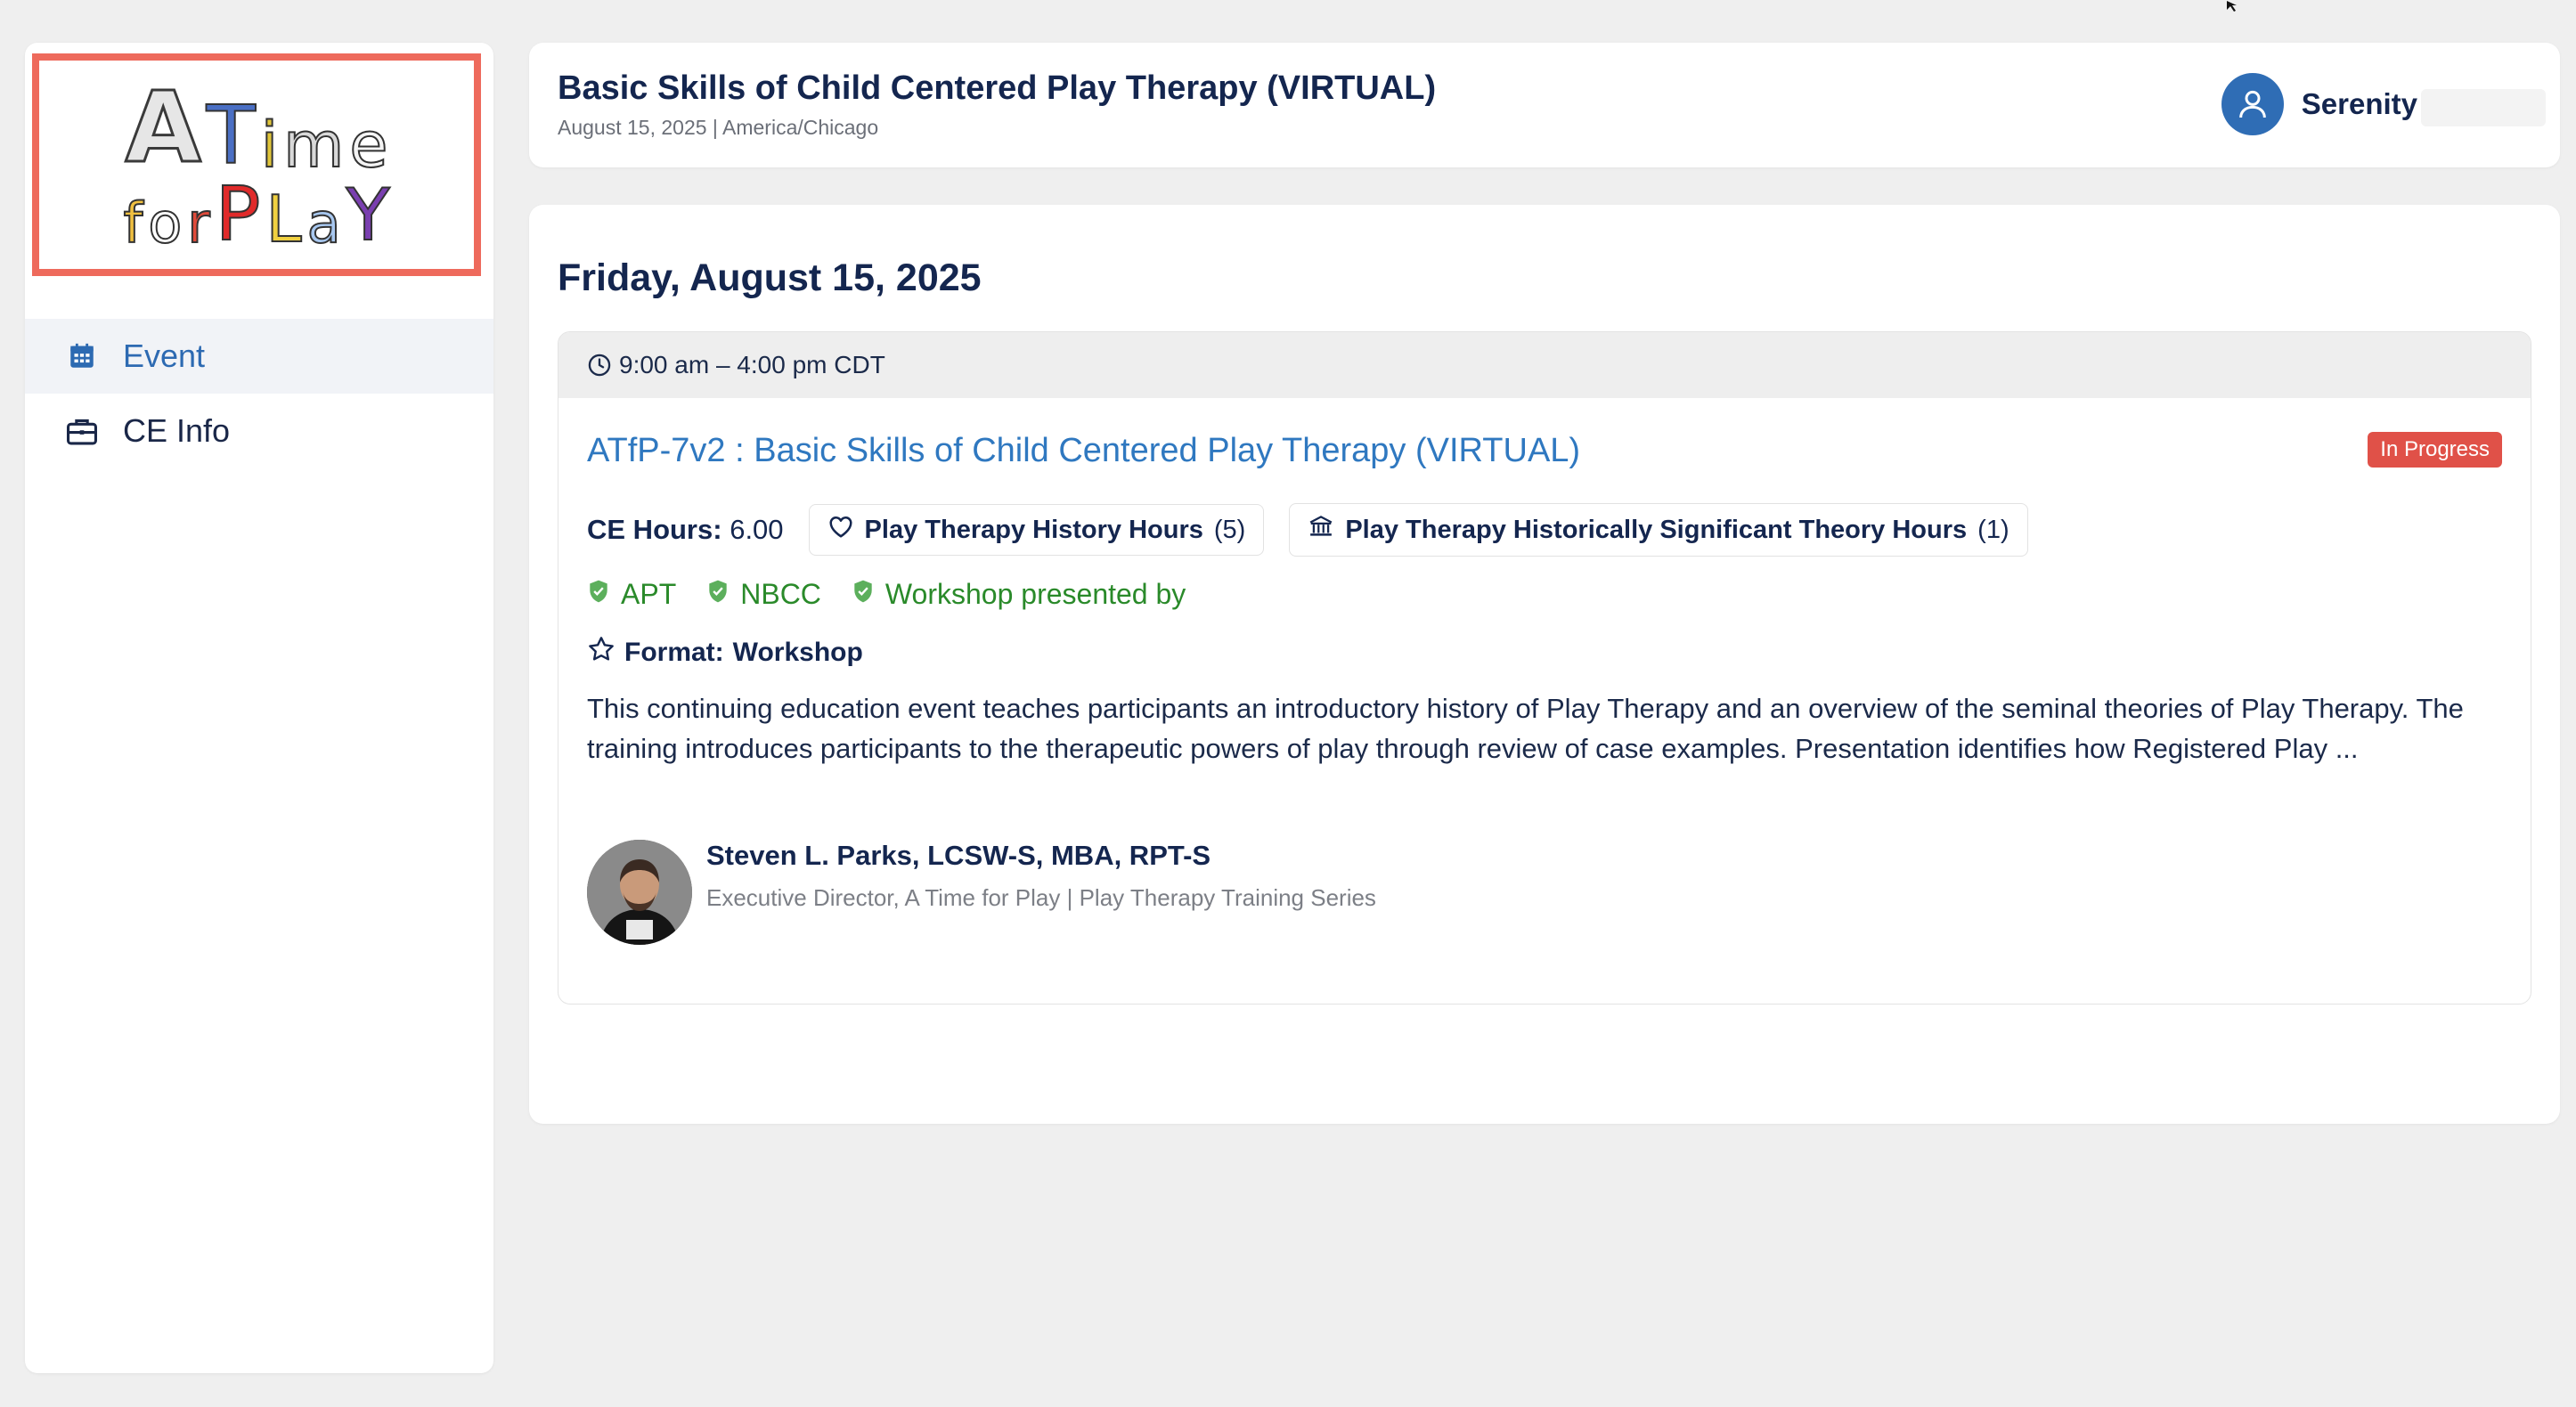 The width and height of the screenshot is (2576, 1407). I want to click on approval-workshop: Workshop presented by, so click(1019, 594).